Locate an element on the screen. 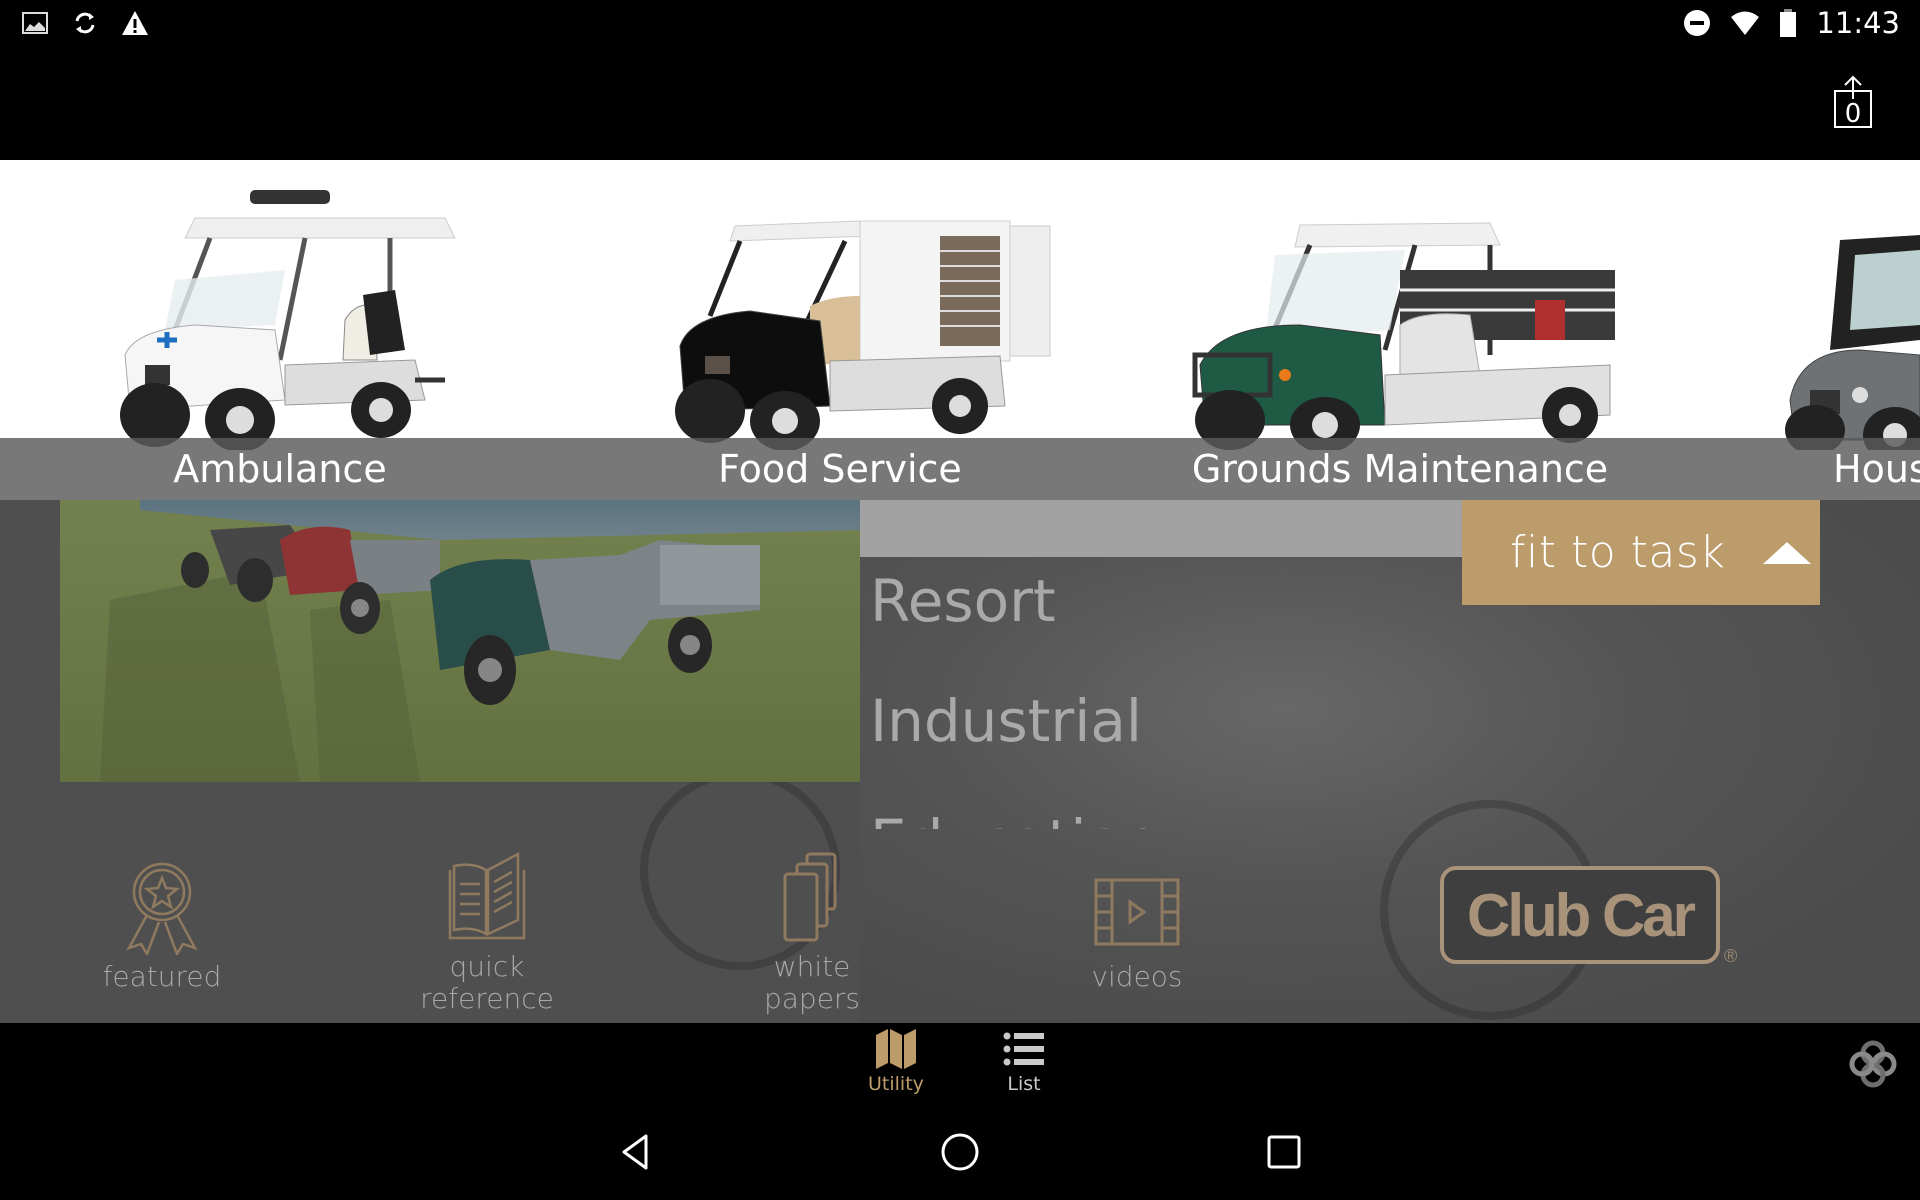 This screenshot has width=1920, height=1200. tab-list: List is located at coordinates (1024, 1062).